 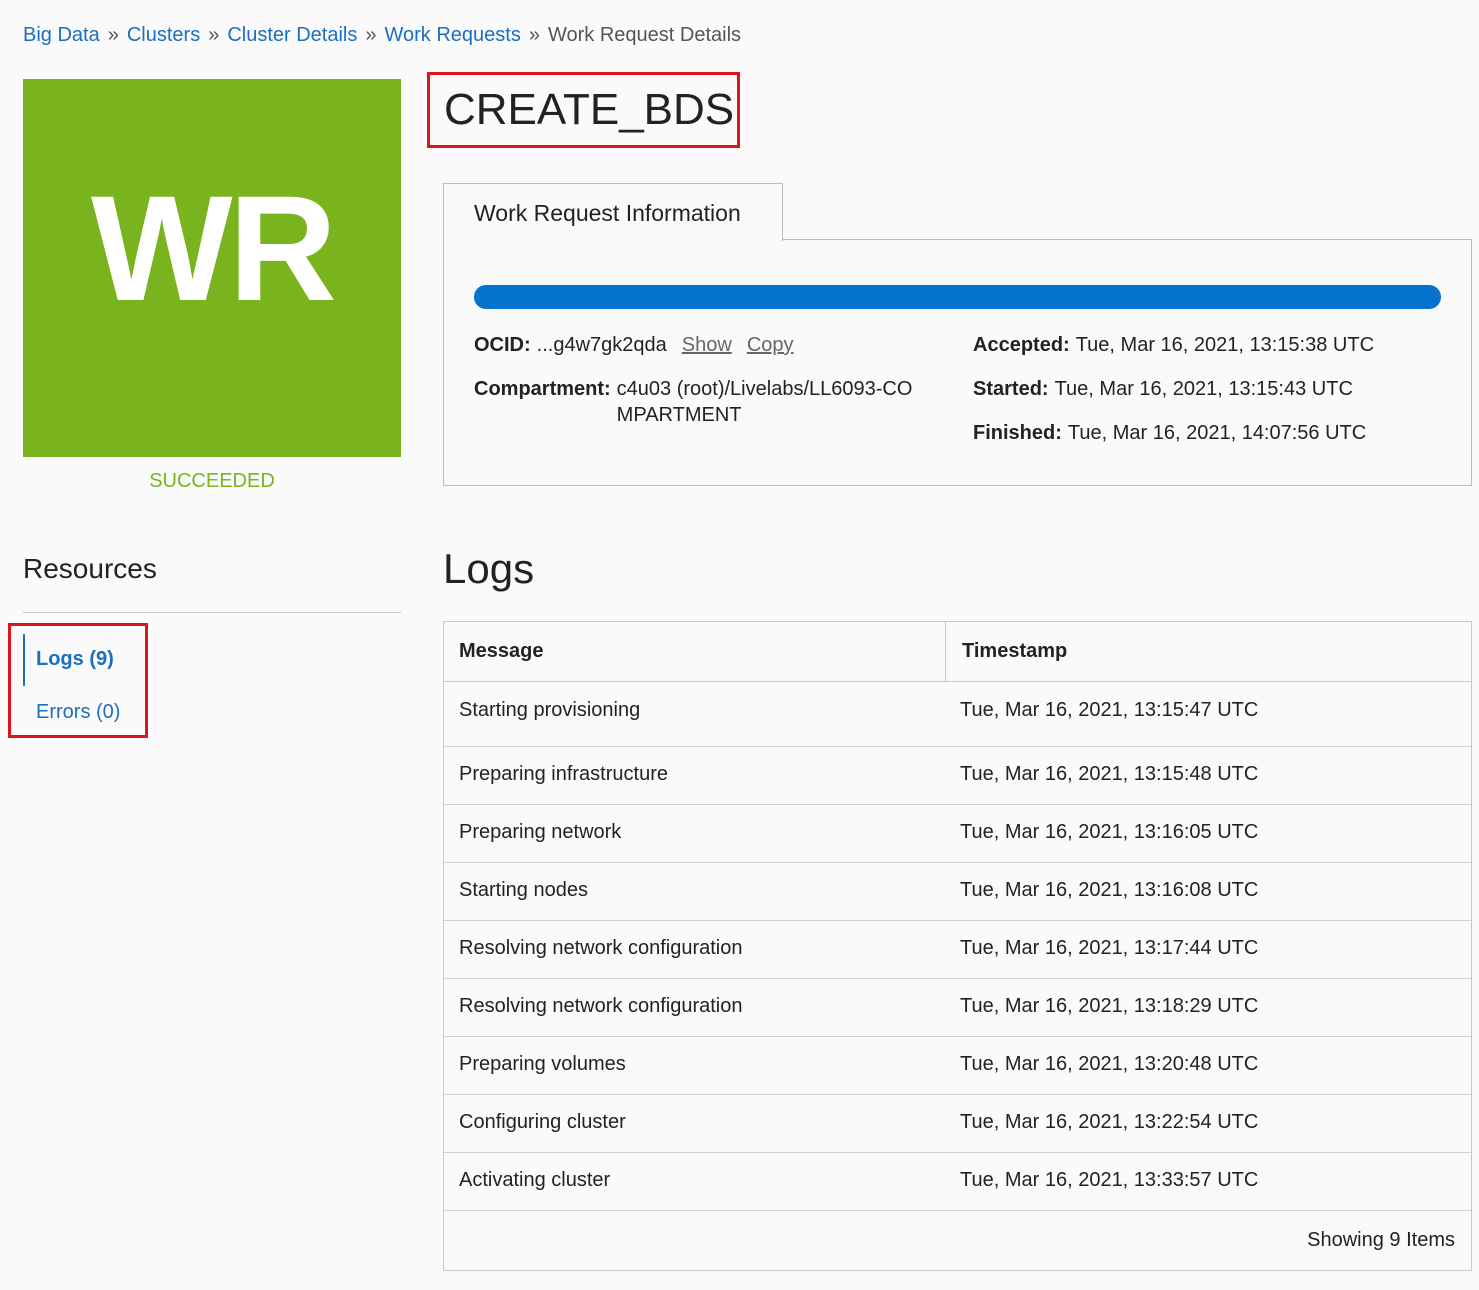 I want to click on accepted-label: Accepted:, so click(x=1021, y=345).